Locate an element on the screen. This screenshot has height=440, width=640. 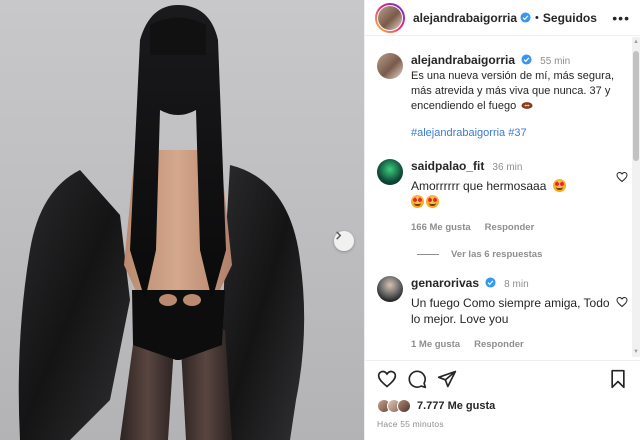
scroll-up-arrow-icon: ▲ is located at coordinates (636, 42).